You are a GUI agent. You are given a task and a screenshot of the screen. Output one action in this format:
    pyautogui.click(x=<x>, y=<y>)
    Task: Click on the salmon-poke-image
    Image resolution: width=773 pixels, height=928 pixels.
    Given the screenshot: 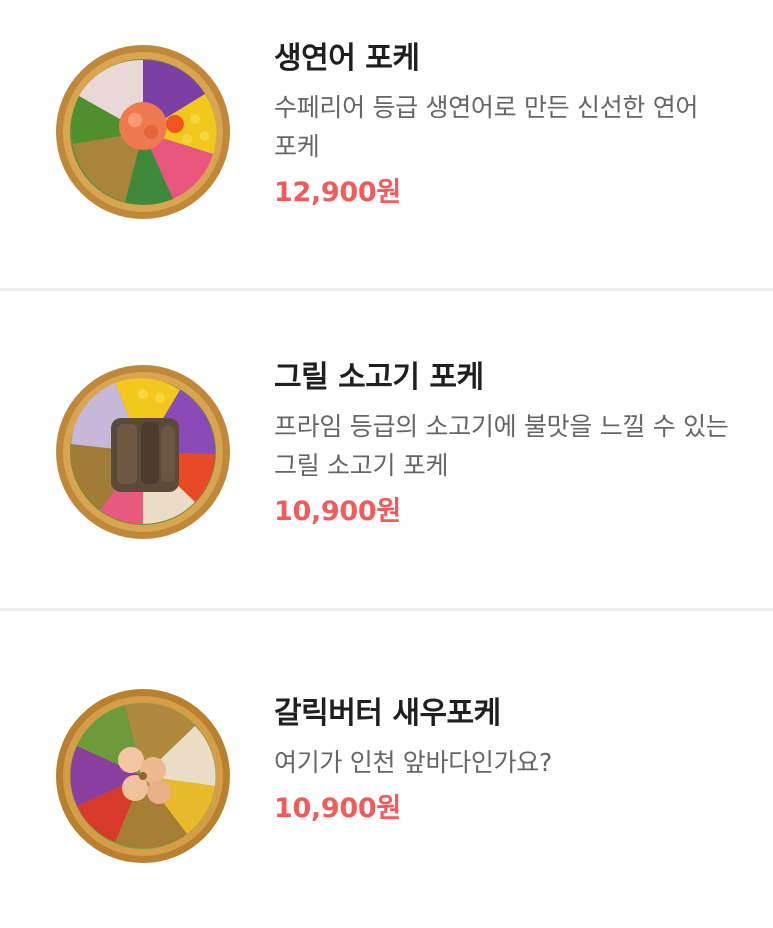 What is the action you would take?
    pyautogui.click(x=143, y=132)
    